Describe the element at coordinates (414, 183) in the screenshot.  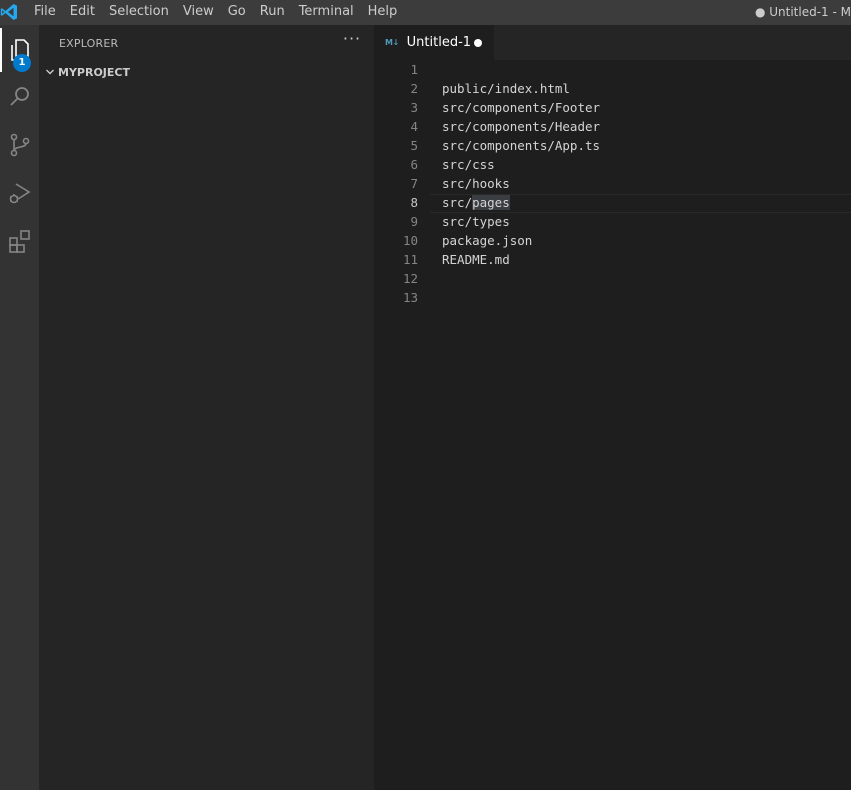
I see `line-number: 7` at that location.